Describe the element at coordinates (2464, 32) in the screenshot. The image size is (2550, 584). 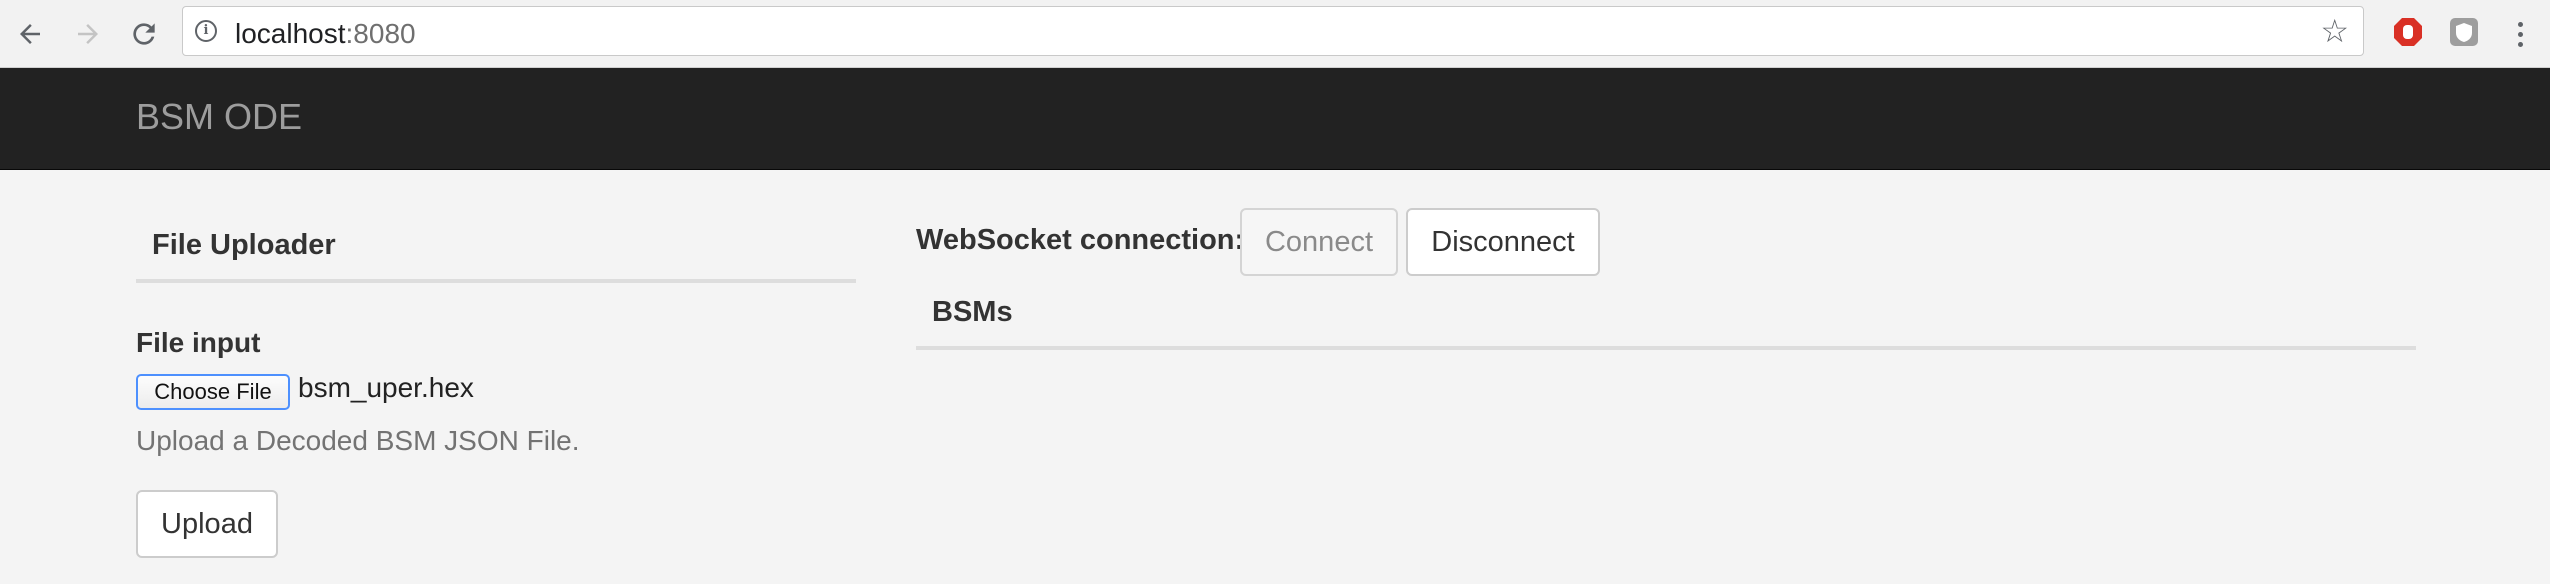
I see `shield-extension-icon` at that location.